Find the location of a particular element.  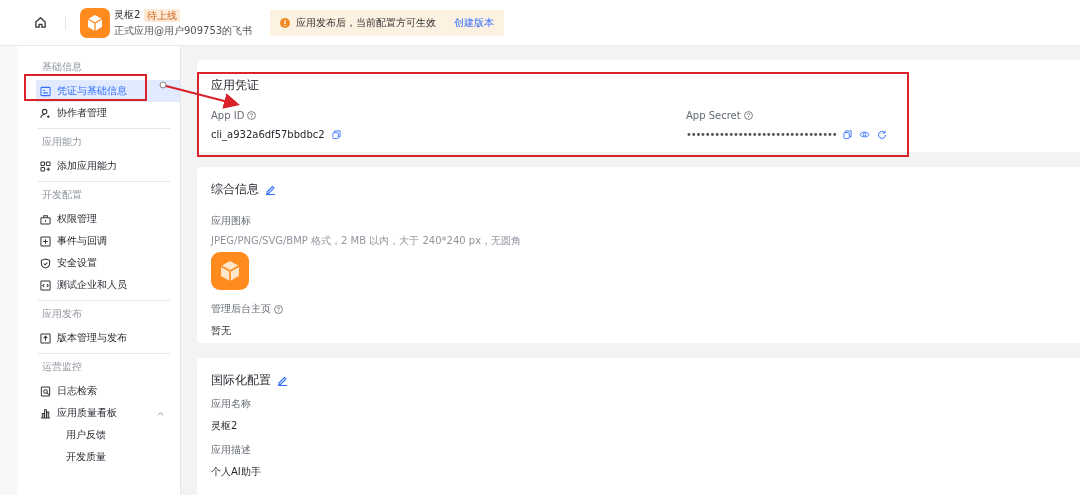

sidebar-group-title: 运营监控 is located at coordinates (62, 367).